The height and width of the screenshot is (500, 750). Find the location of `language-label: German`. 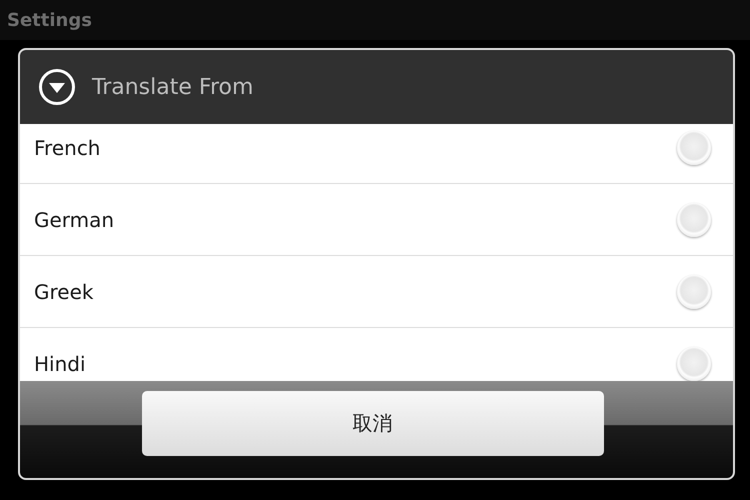

language-label: German is located at coordinates (74, 220).